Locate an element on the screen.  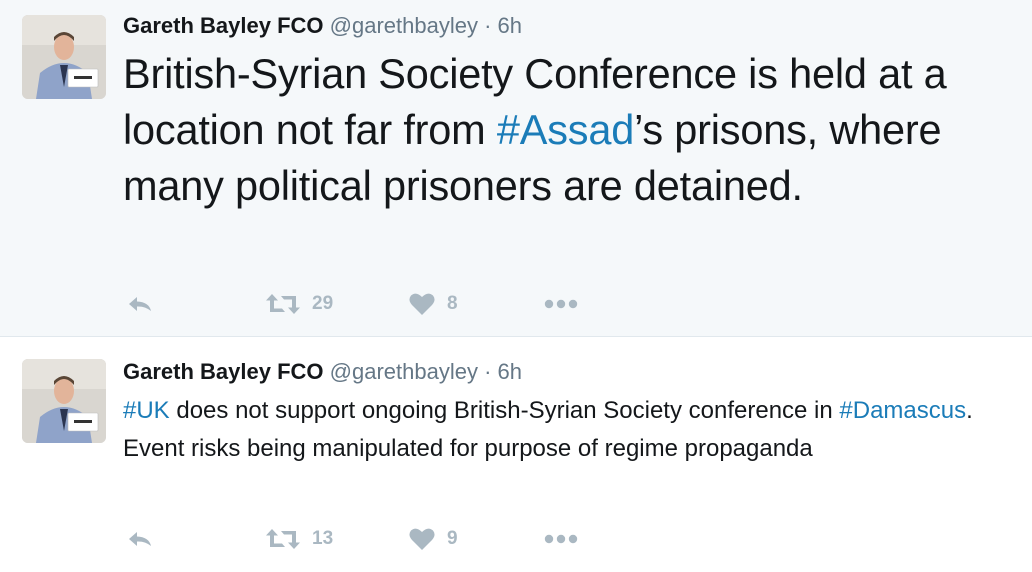
like-button: 8 is located at coordinates (433, 304).